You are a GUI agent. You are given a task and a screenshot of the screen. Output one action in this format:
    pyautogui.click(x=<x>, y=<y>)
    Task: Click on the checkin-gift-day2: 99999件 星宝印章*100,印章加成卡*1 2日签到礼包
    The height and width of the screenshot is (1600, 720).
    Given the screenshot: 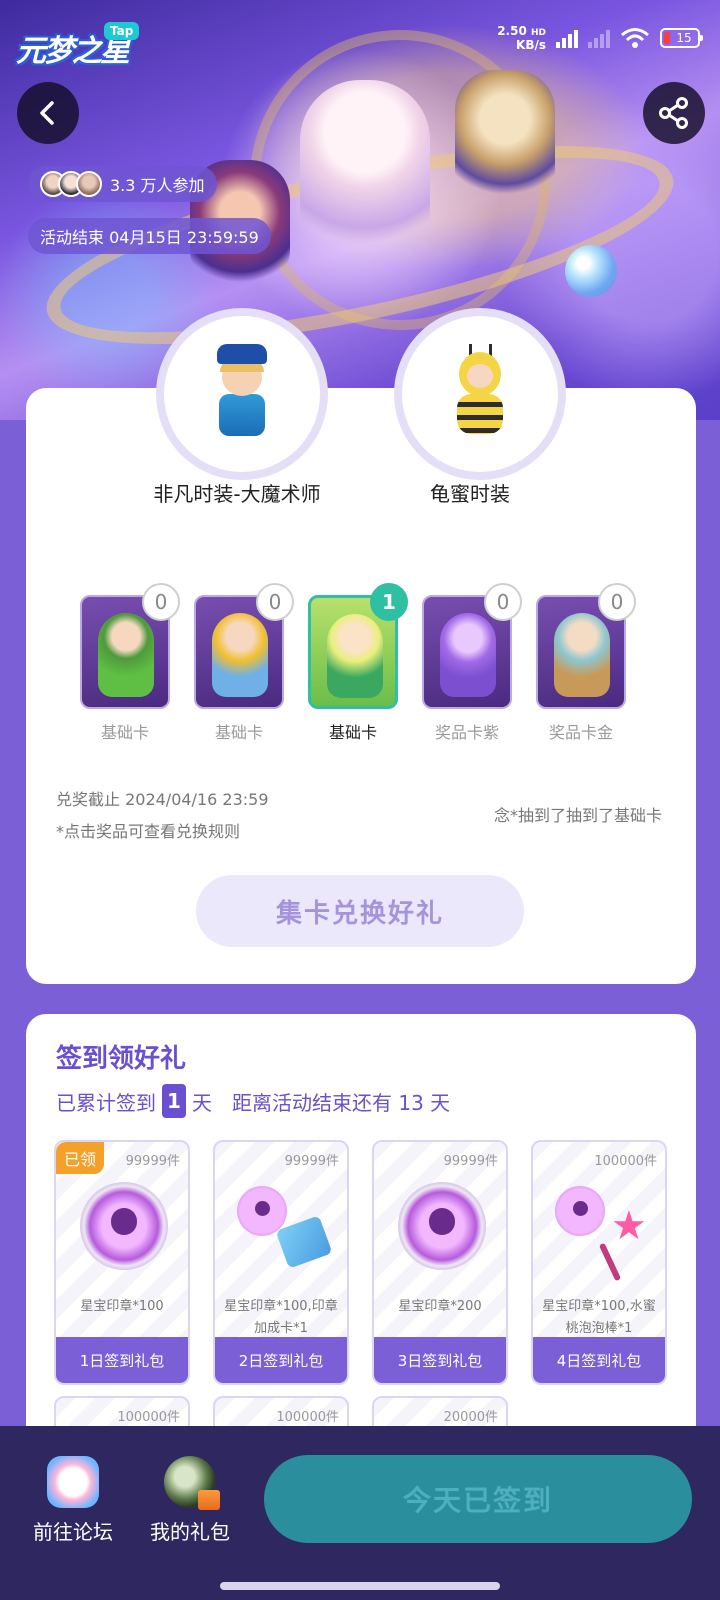 What is the action you would take?
    pyautogui.click(x=281, y=1262)
    